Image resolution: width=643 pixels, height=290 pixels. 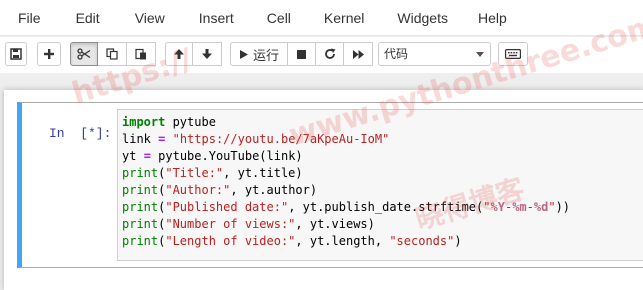 What do you see at coordinates (140, 139) in the screenshot?
I see `code-token: link` at bounding box center [140, 139].